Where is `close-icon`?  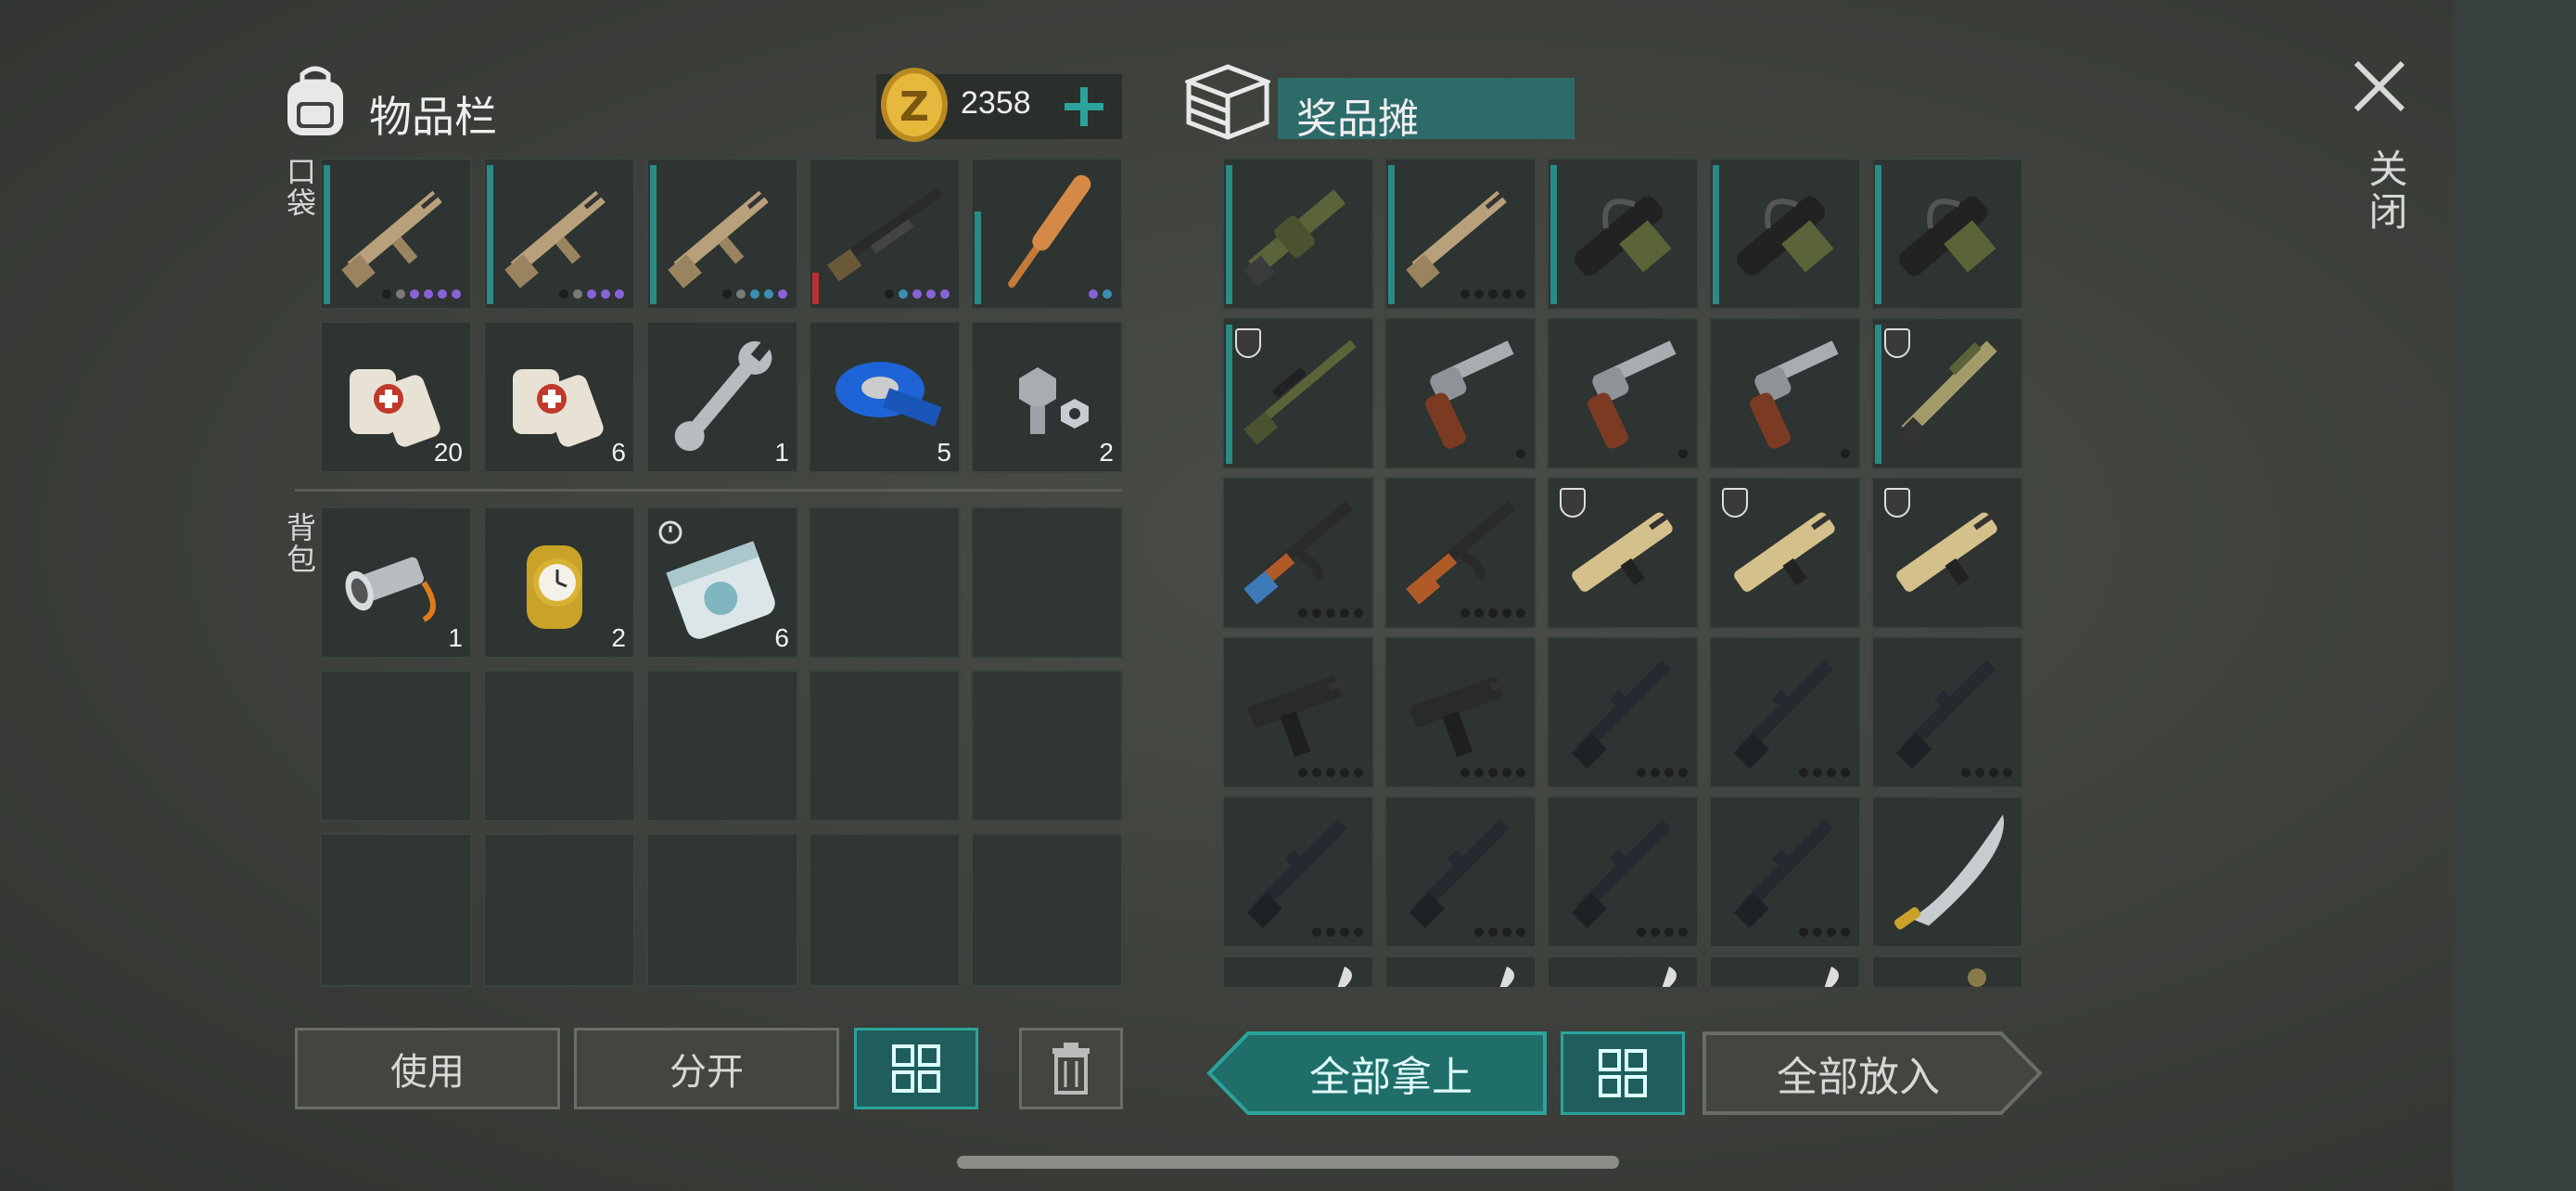 close-icon is located at coordinates (2379, 86).